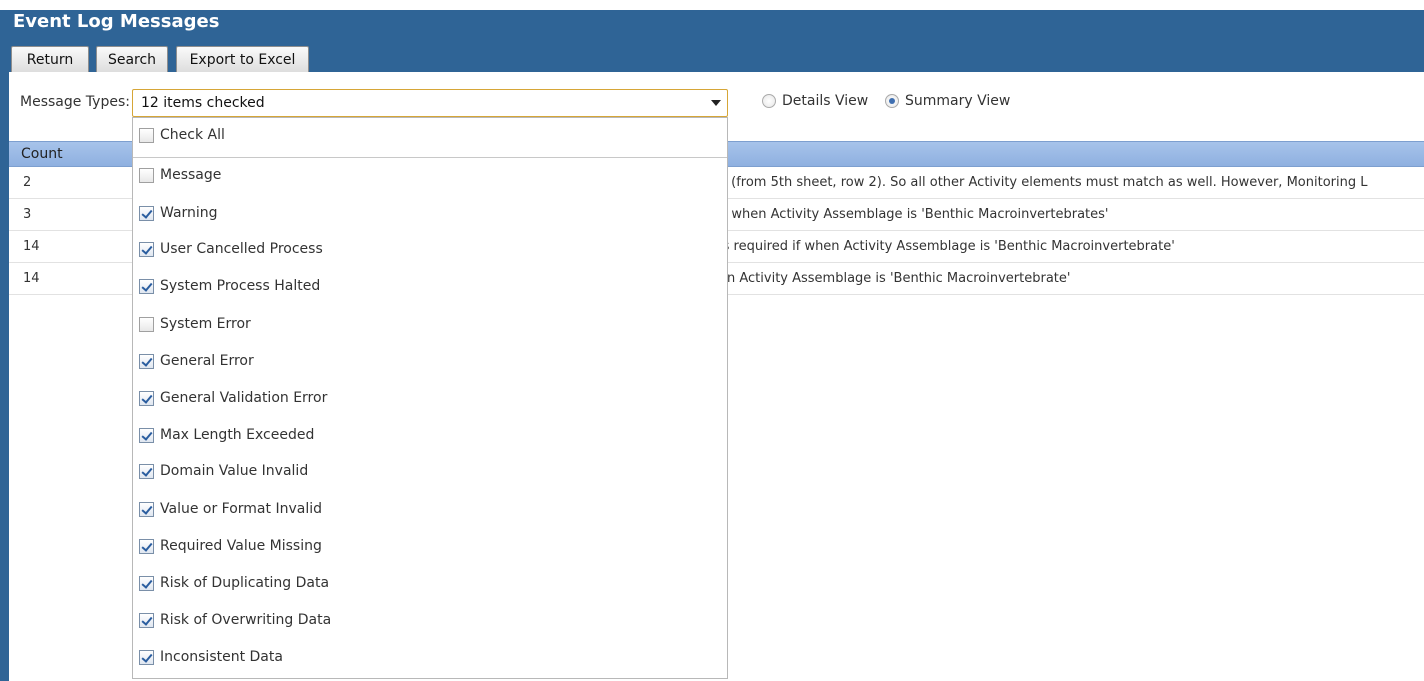 The width and height of the screenshot is (1424, 681). I want to click on message-type-label: Risk of Overwriting Data, so click(246, 620).